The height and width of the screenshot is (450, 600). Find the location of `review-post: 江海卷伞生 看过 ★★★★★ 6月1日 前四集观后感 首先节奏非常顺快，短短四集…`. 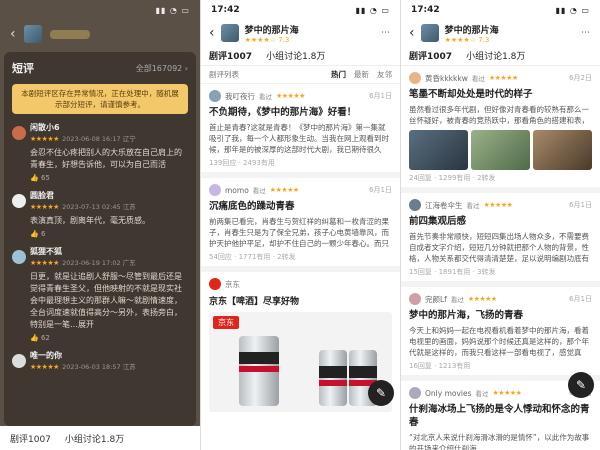

review-post: 江海卷伞生 看过 ★★★★★ 6月1日 前四集观后感 首先节奏非常顺快，短短四集… is located at coordinates (500, 240).